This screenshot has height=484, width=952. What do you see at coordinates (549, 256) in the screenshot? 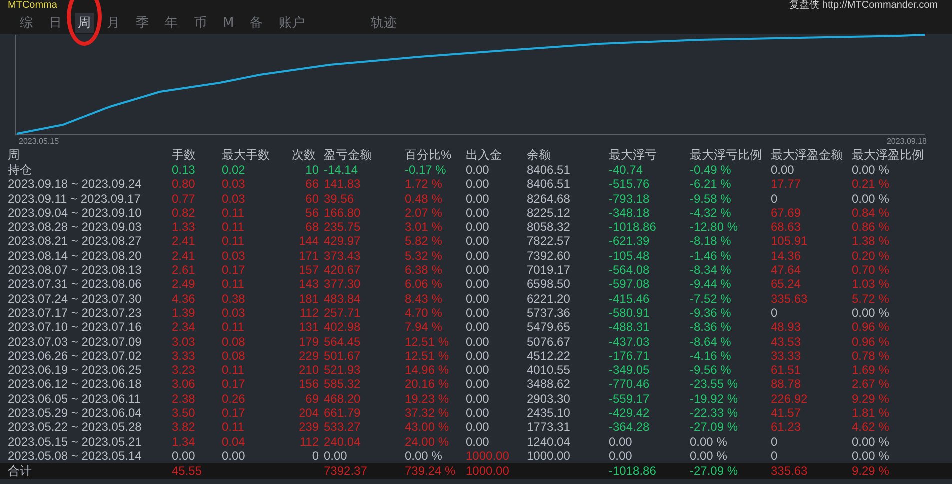
I see `table-cell-text: 7392.60` at bounding box center [549, 256].